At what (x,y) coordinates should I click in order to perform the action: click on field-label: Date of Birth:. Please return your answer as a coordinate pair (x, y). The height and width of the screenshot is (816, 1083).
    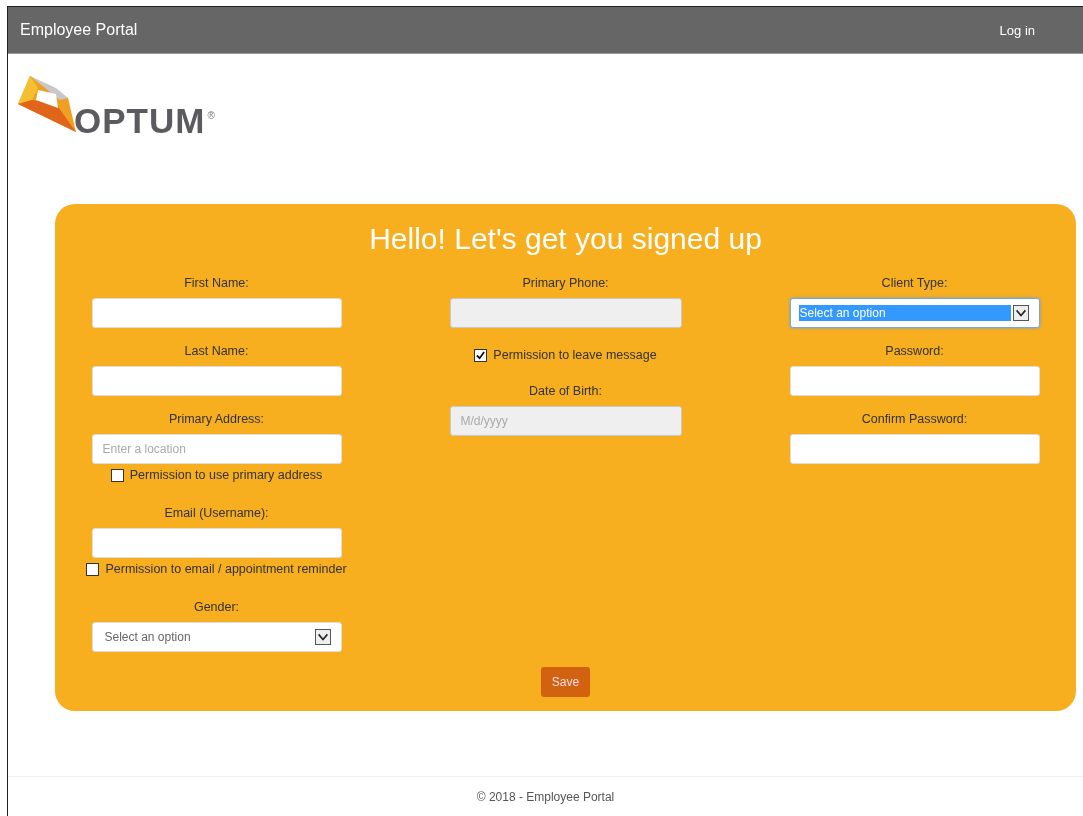
    Looking at the image, I should click on (565, 391).